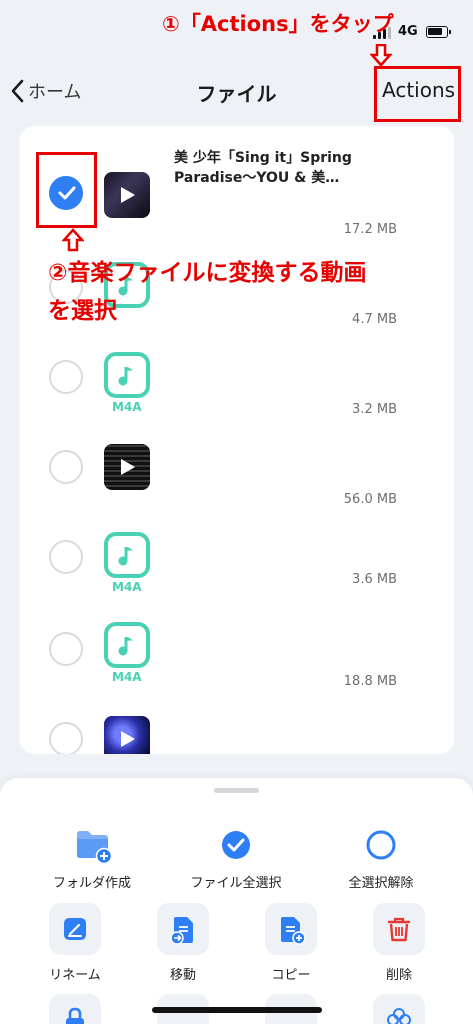  What do you see at coordinates (381, 55) in the screenshot?
I see `annotation-arrow-down-icon` at bounding box center [381, 55].